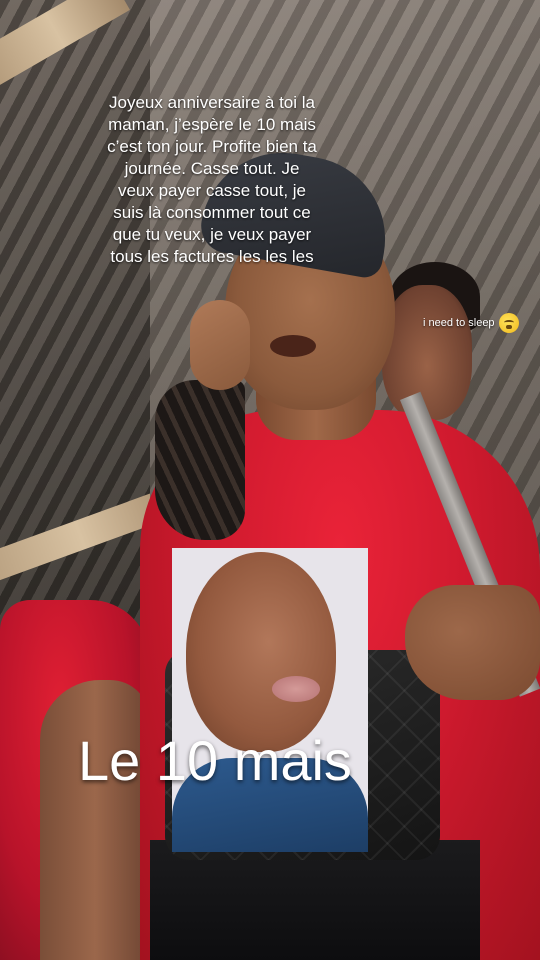 This screenshot has height=960, width=540. Describe the element at coordinates (472, 642) in the screenshot. I see `hand-on-bag` at that location.